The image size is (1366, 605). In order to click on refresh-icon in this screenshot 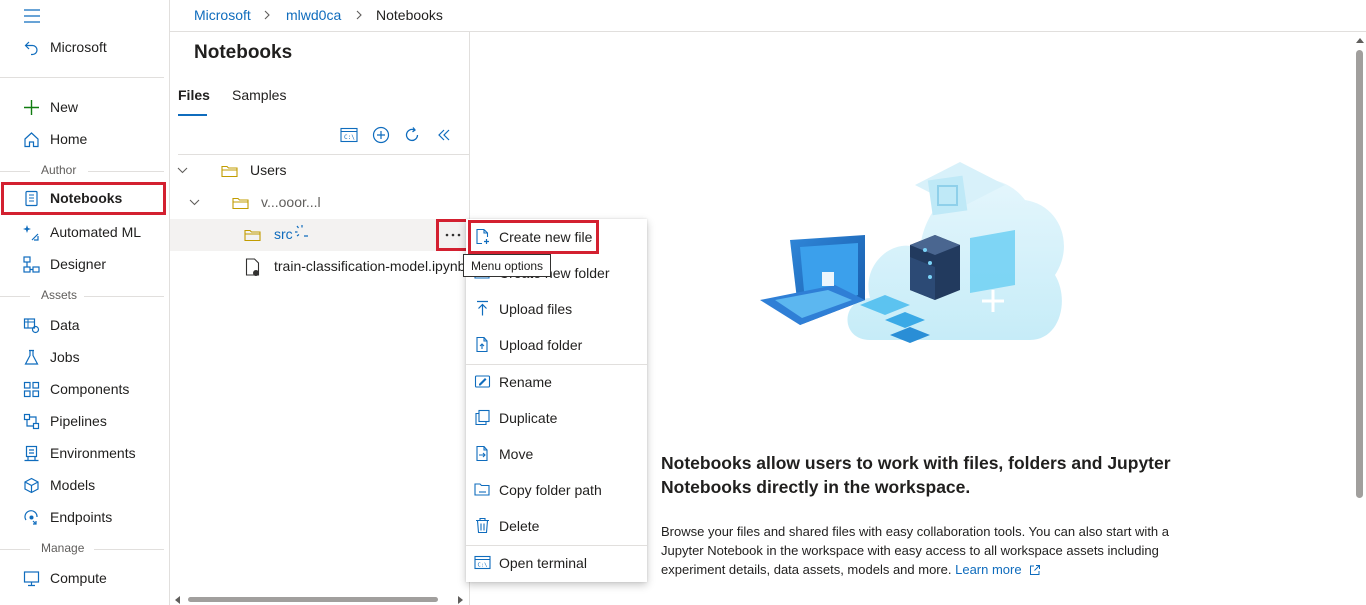, I will do `click(412, 135)`.